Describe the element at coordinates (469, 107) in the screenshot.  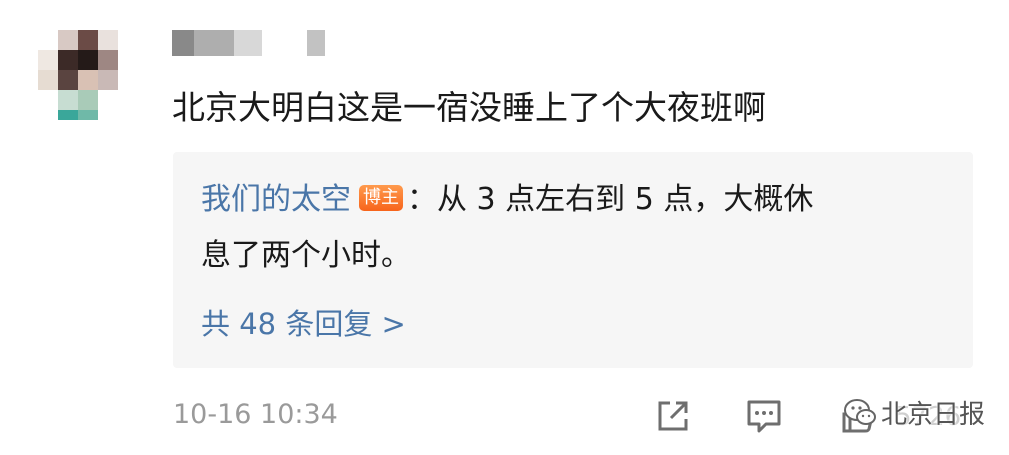
I see `comment-text: 北京大明白这是一宿没睡上了个大夜班啊` at that location.